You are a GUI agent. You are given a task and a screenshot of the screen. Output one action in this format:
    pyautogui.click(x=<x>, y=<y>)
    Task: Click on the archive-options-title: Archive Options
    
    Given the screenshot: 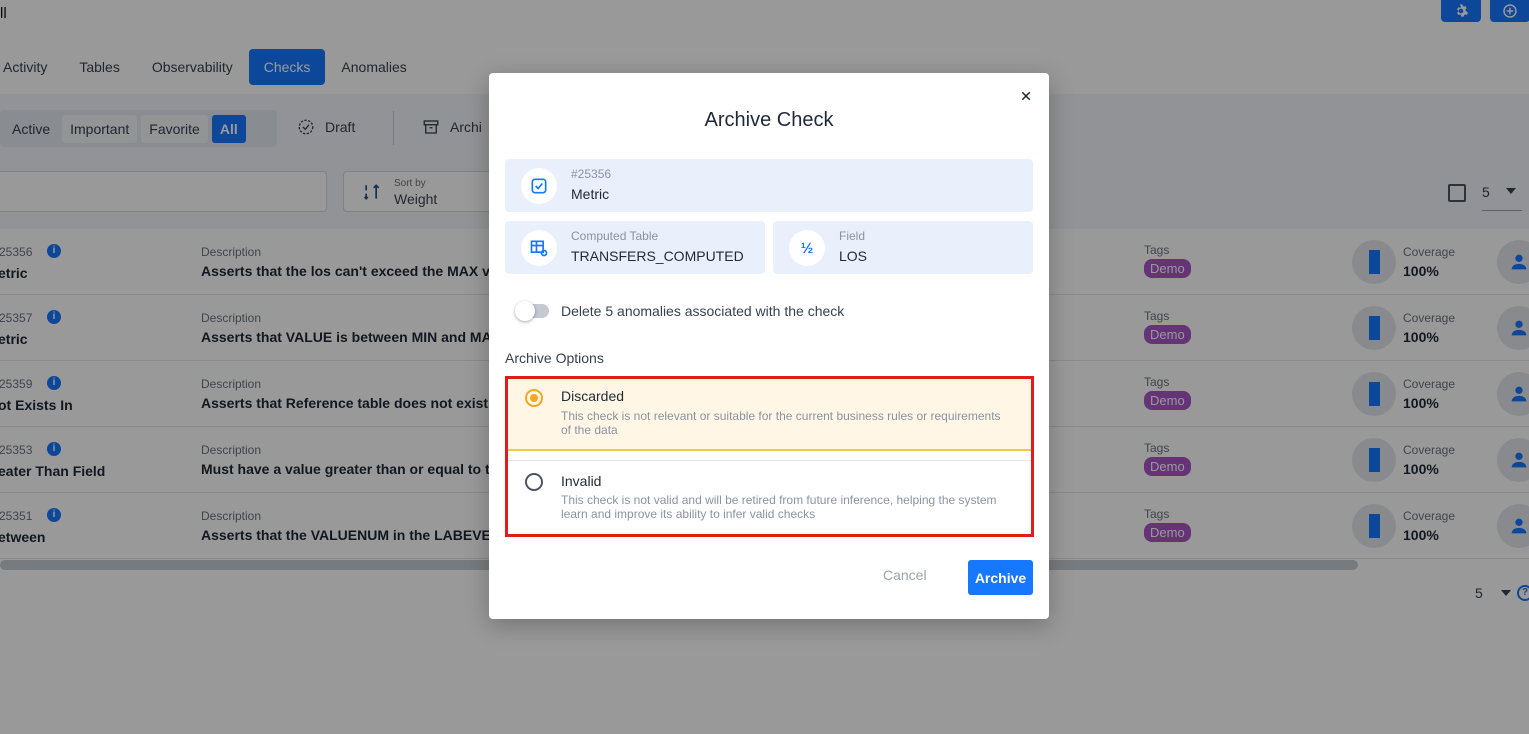 What is the action you would take?
    pyautogui.click(x=554, y=358)
    